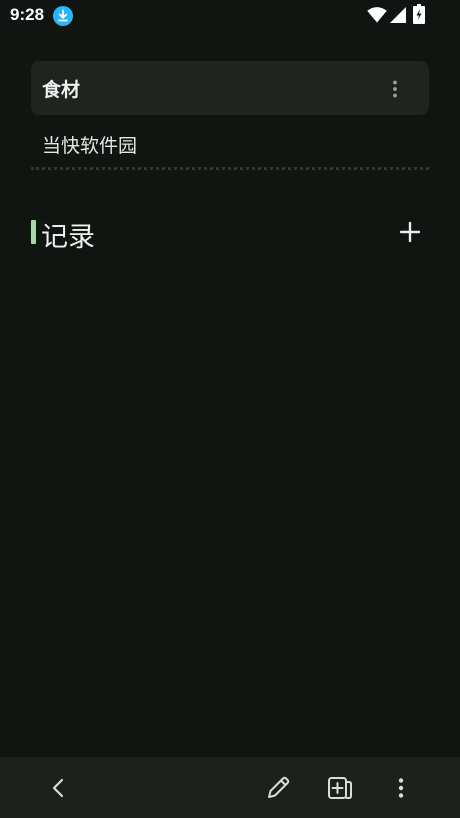  Describe the element at coordinates (340, 788) in the screenshot. I see `add-page-icon` at that location.